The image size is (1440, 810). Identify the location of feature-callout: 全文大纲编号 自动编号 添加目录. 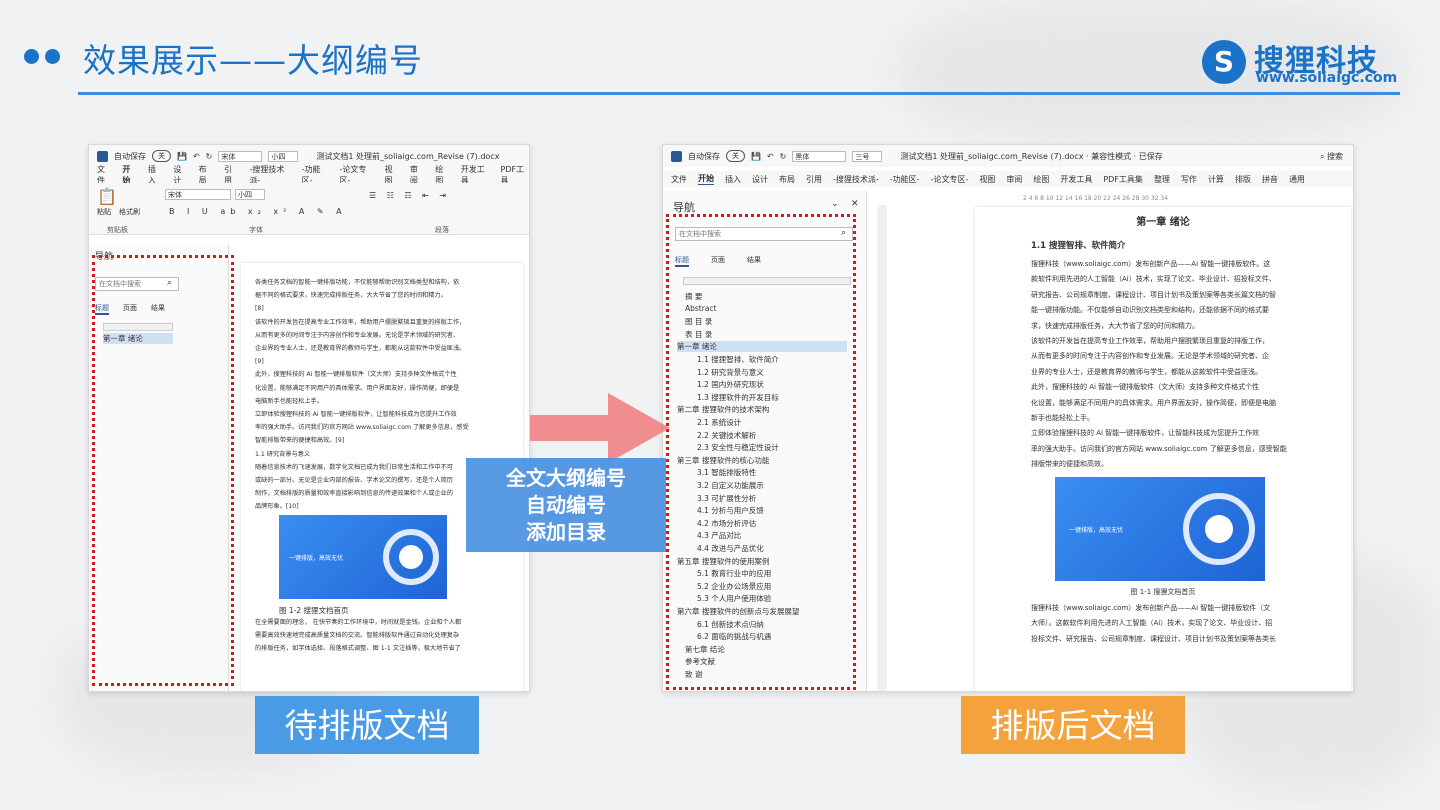
(566, 505).